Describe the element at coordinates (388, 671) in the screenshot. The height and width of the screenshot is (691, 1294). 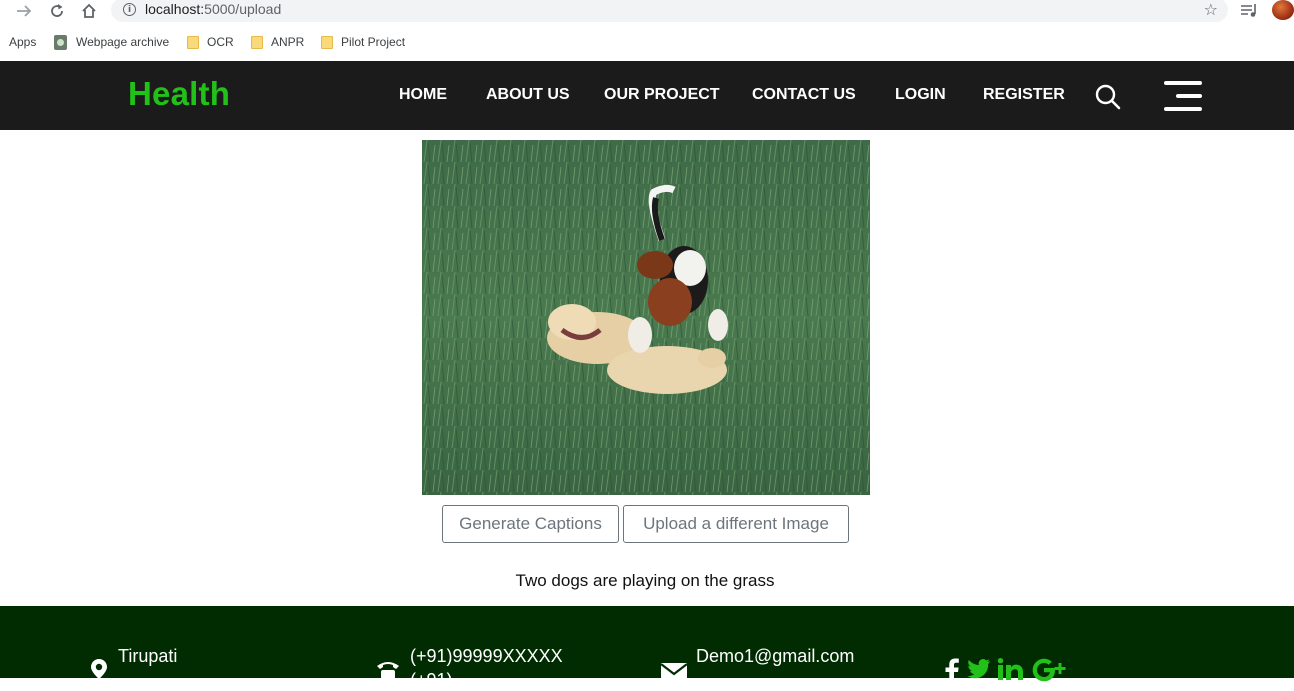
I see `telephone-icon` at that location.